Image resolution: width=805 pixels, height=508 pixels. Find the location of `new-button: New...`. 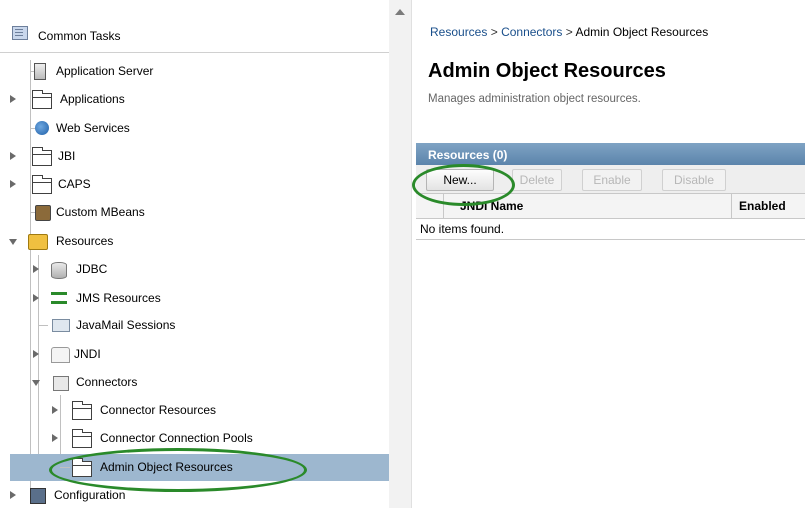

new-button: New... is located at coordinates (460, 180).